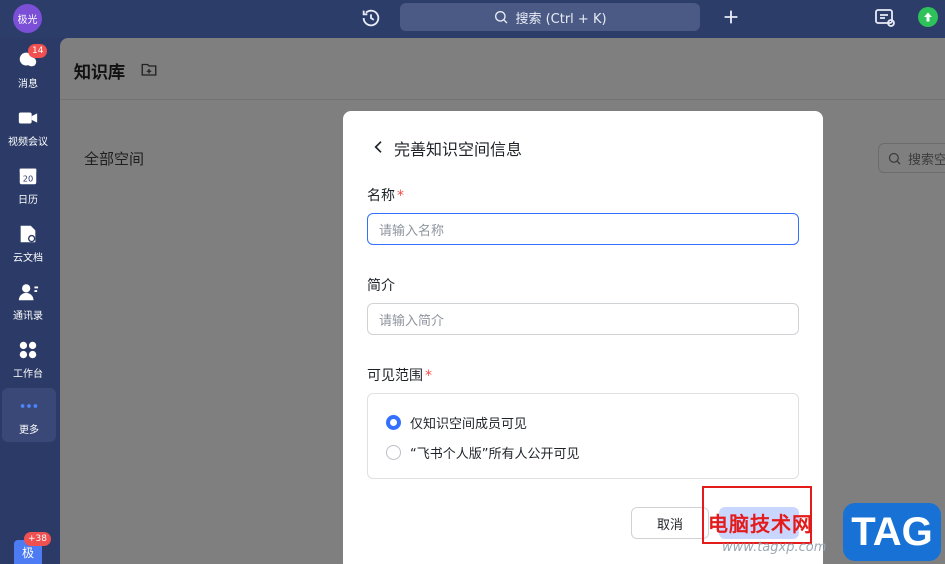 The image size is (945, 564). What do you see at coordinates (774, 547) in the screenshot?
I see `watermark-url: www.tagxp.com` at bounding box center [774, 547].